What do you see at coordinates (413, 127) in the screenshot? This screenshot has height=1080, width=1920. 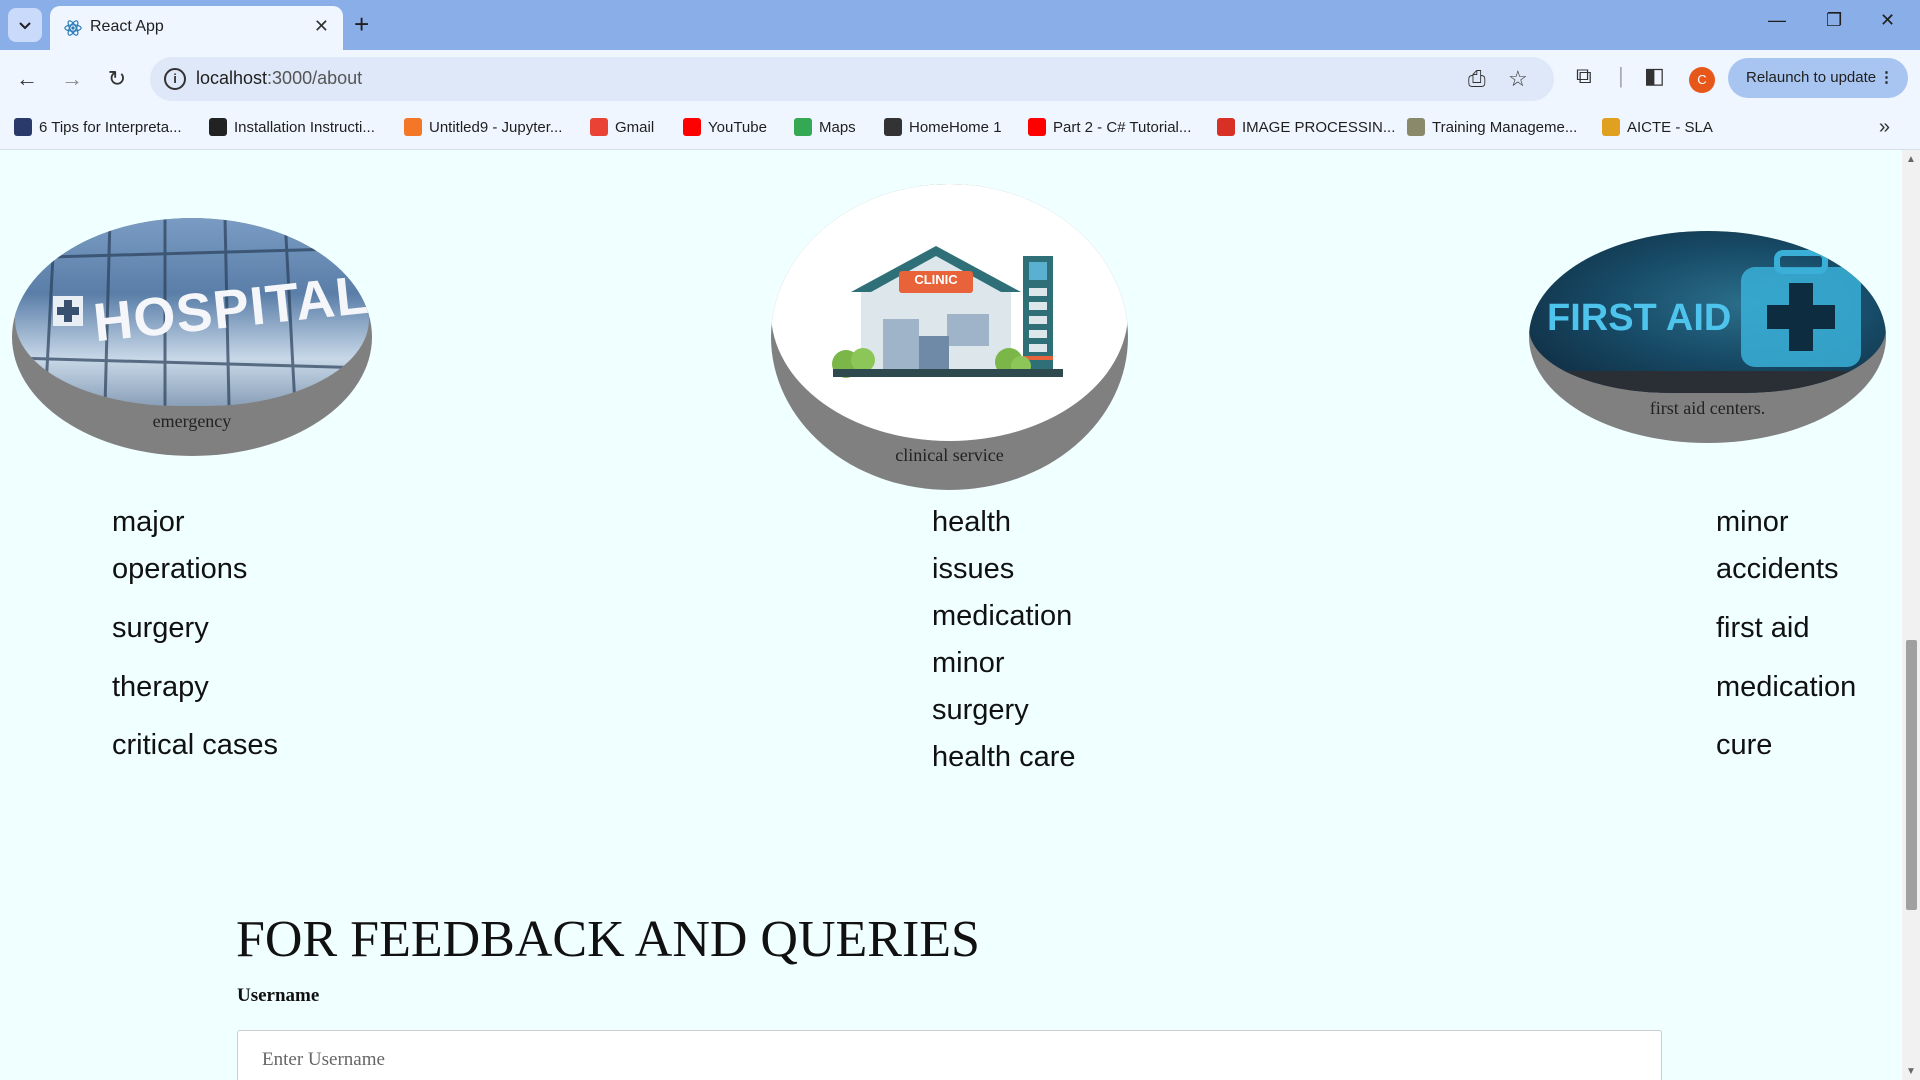 I see `jupyter-icon` at bounding box center [413, 127].